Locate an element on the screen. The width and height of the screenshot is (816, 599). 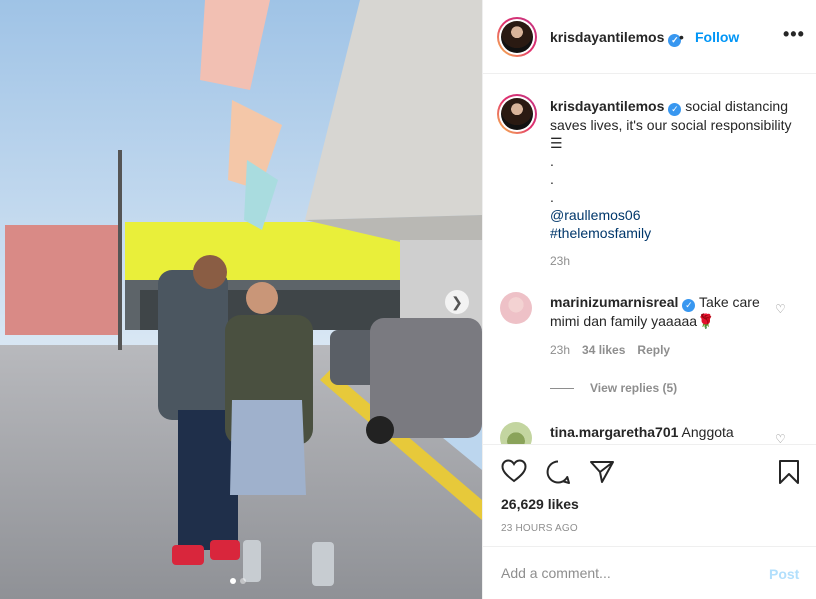
author-username: krisdayantilemos ✓ is located at coordinates (616, 38).